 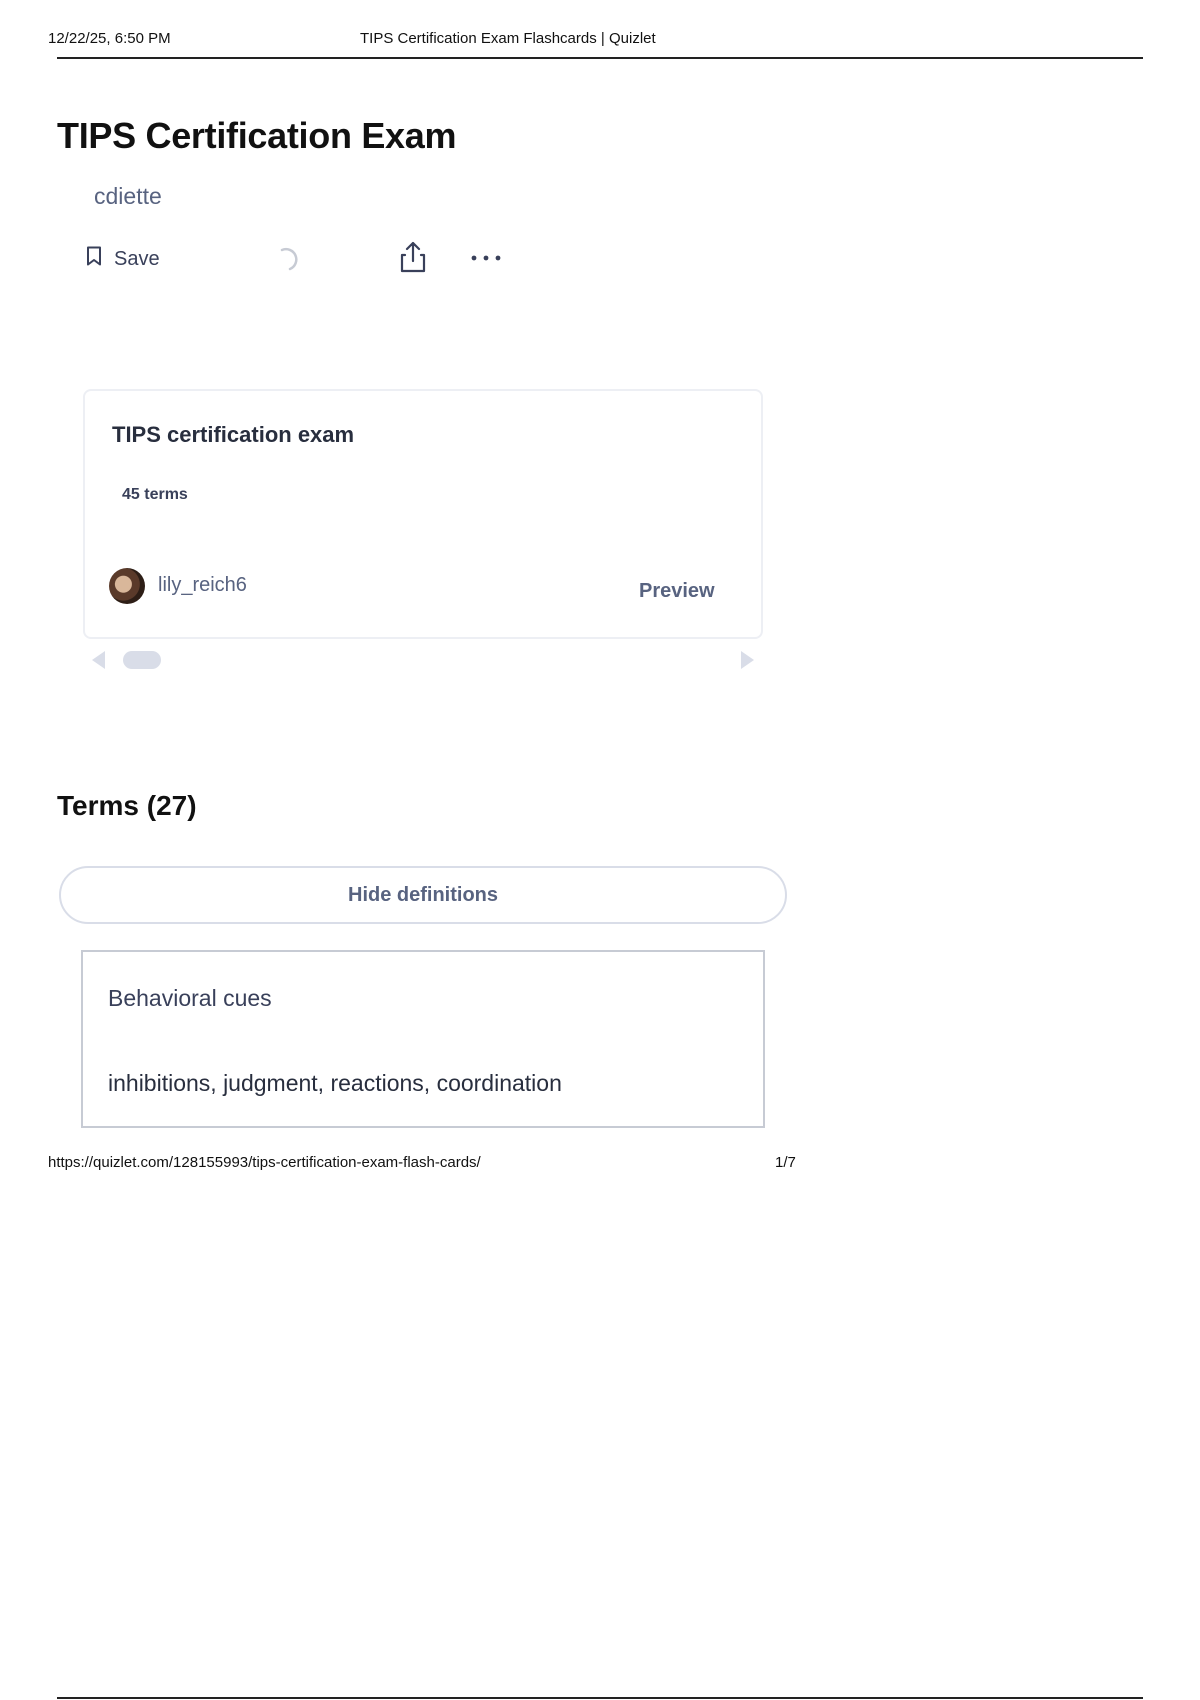 What do you see at coordinates (233, 435) in the screenshot?
I see `related-set-title: TIPS certification exam` at bounding box center [233, 435].